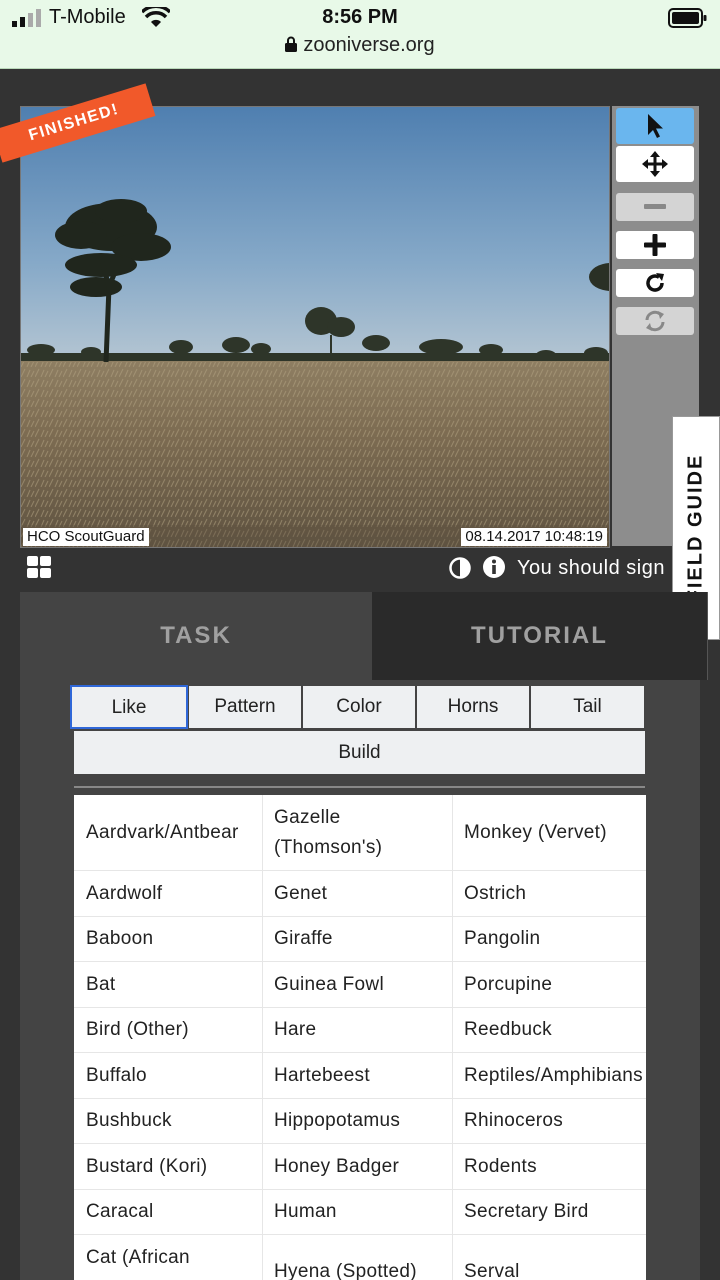  What do you see at coordinates (357, 894) in the screenshot?
I see `species-item: Genet` at bounding box center [357, 894].